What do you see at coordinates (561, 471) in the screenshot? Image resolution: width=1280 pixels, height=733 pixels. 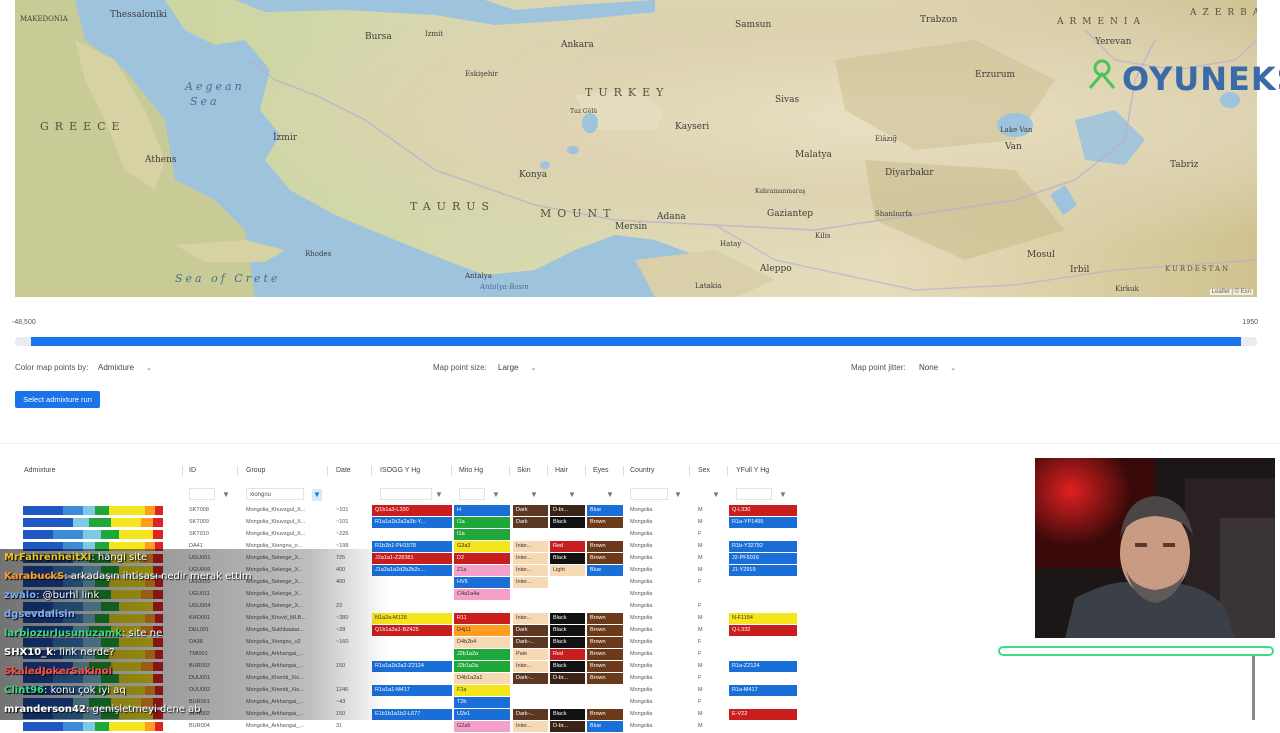 I see `column-header-hair: Hair` at bounding box center [561, 471].